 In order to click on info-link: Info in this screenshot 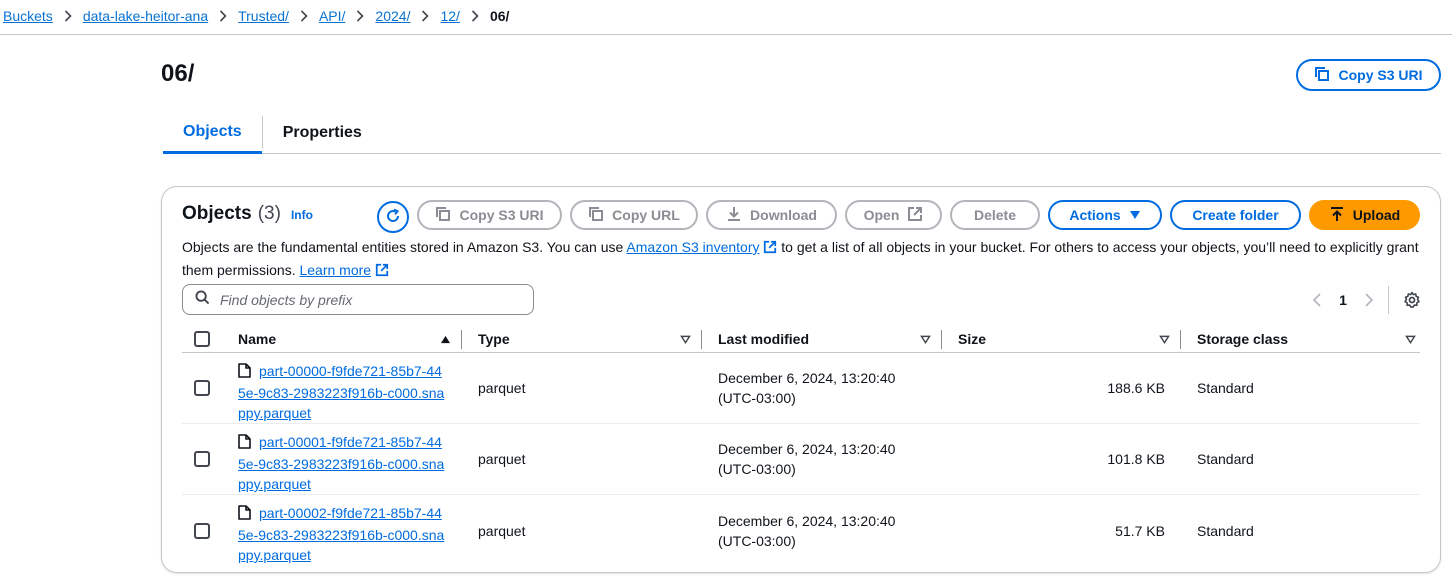, I will do `click(302, 215)`.